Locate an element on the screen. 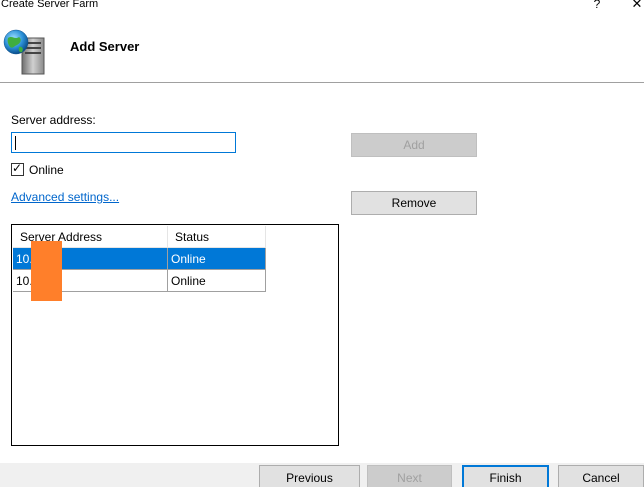 The width and height of the screenshot is (644, 487). server-address-input is located at coordinates (123, 142).